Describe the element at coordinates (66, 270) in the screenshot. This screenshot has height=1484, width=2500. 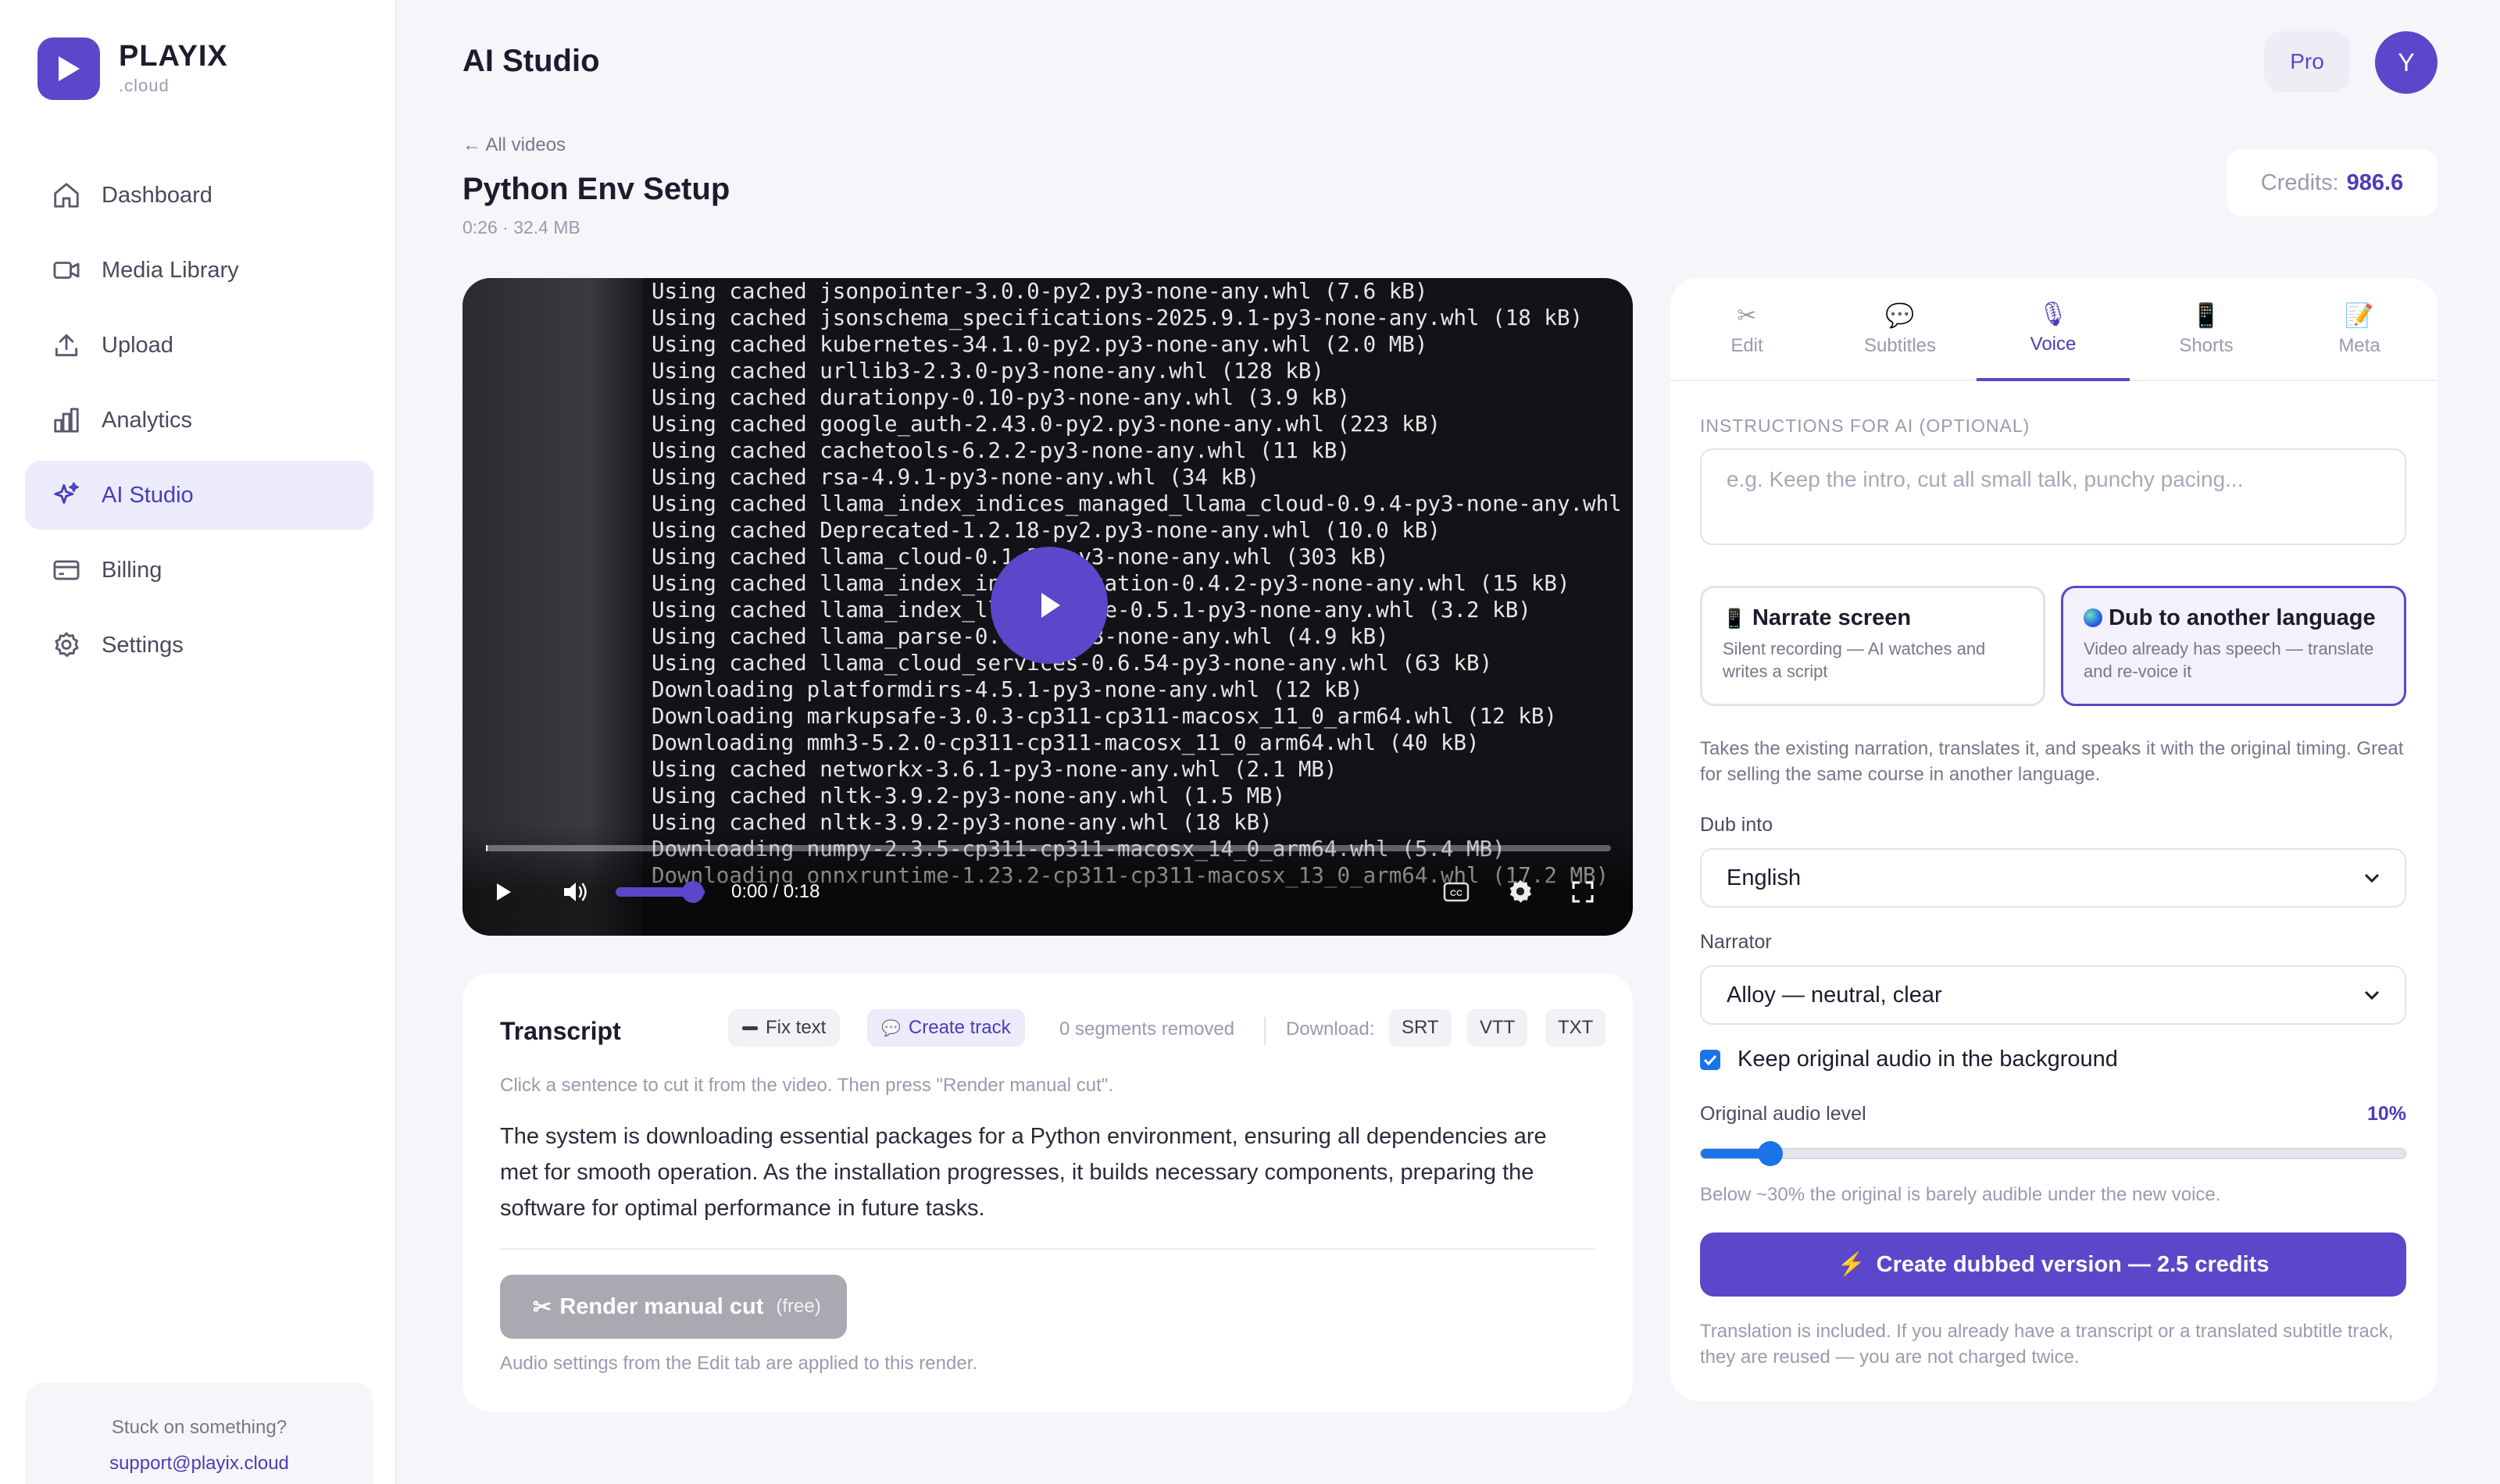
I see `video-camera-icon` at that location.